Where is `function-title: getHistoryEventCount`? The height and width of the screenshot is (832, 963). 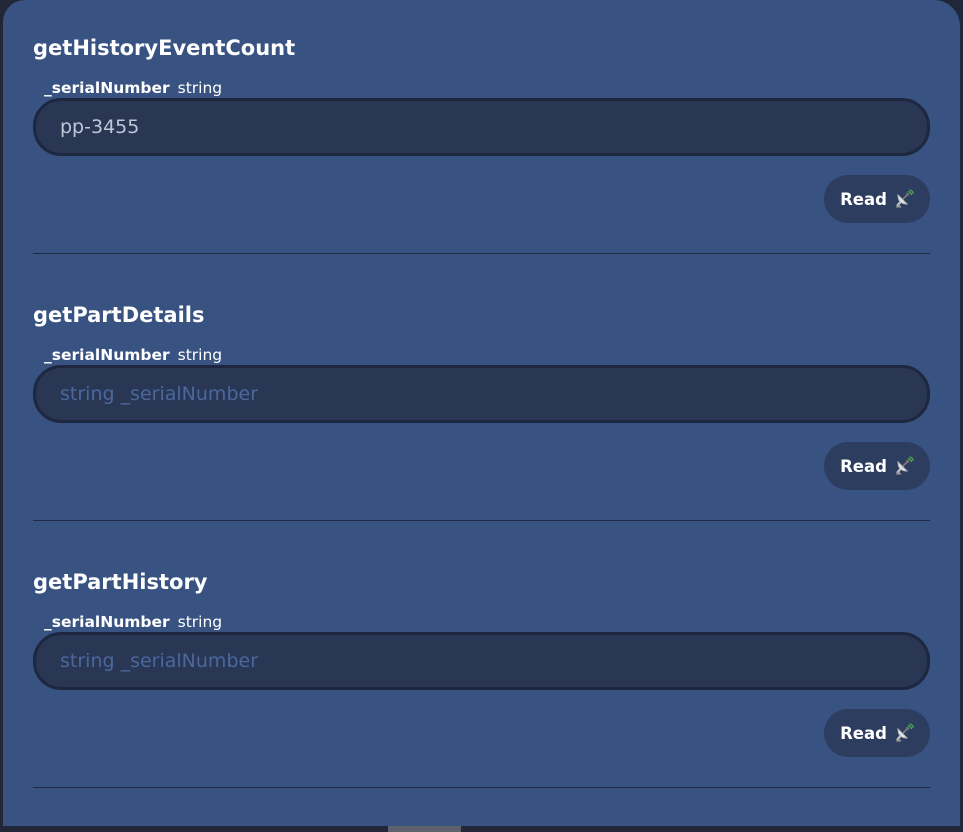
function-title: getHistoryEventCount is located at coordinates (164, 48).